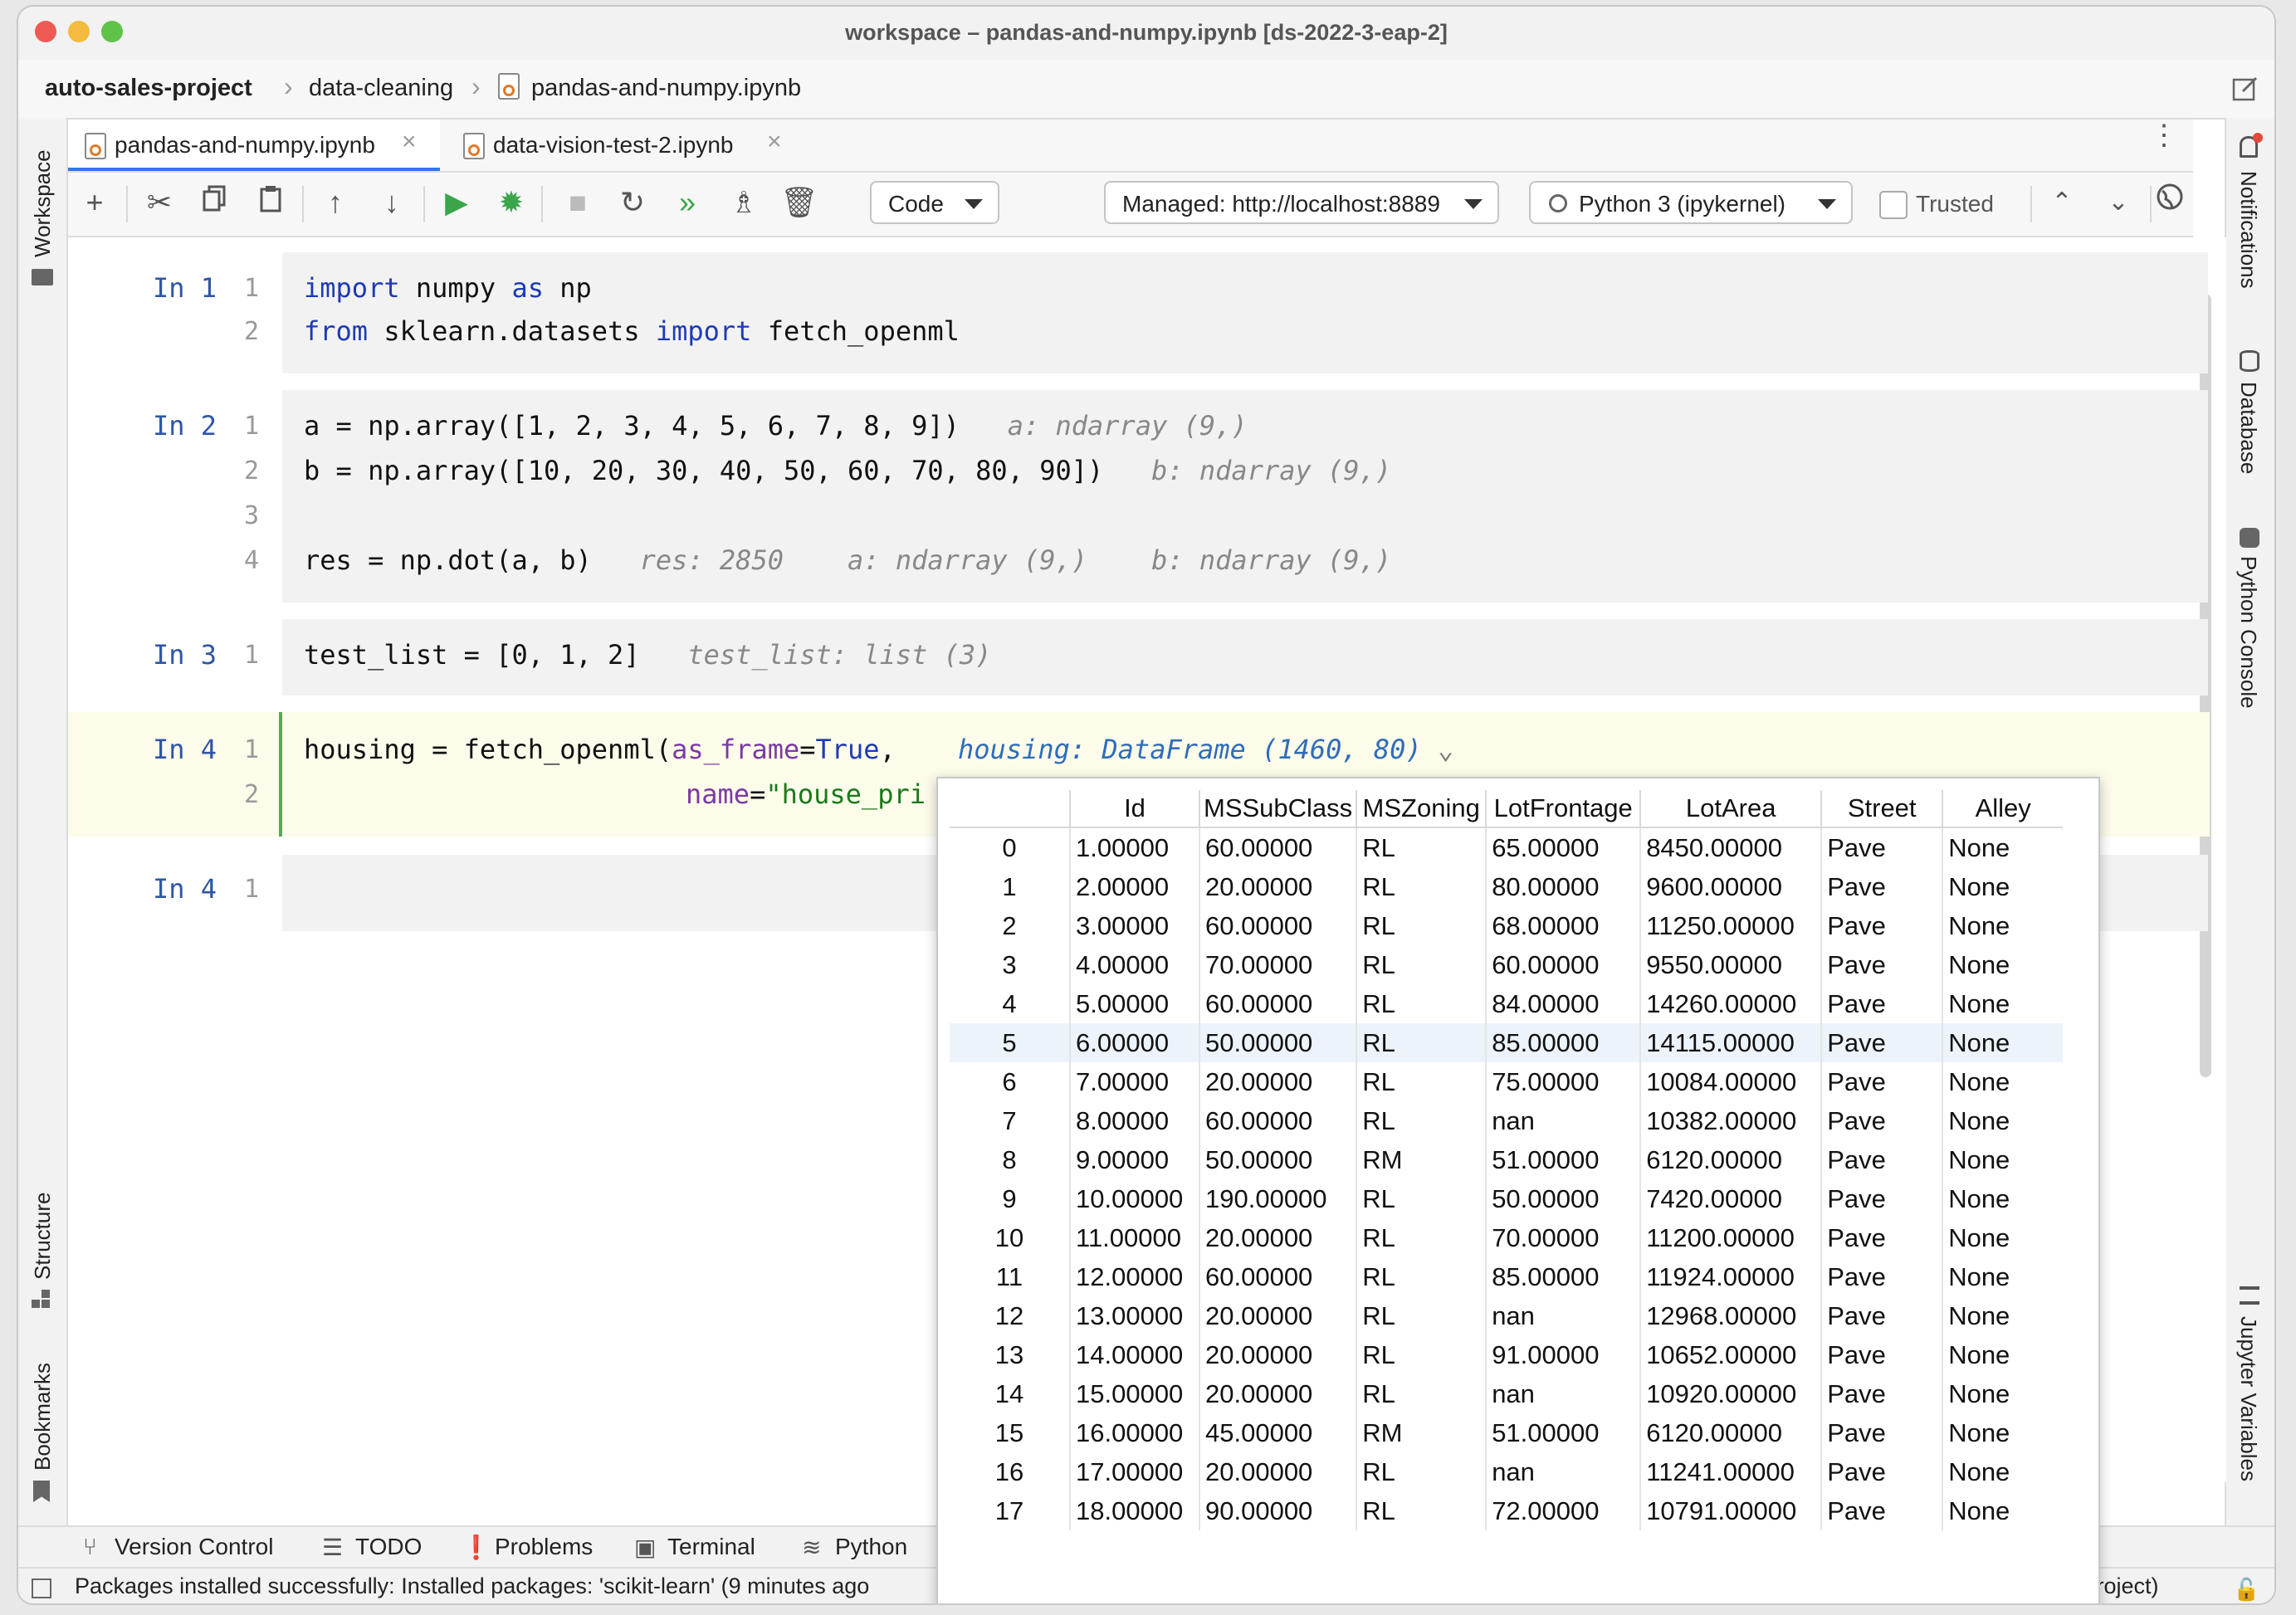 This screenshot has height=1615, width=2296. Describe the element at coordinates (774, 142) in the screenshot. I see `close-tab-icon: ×` at that location.